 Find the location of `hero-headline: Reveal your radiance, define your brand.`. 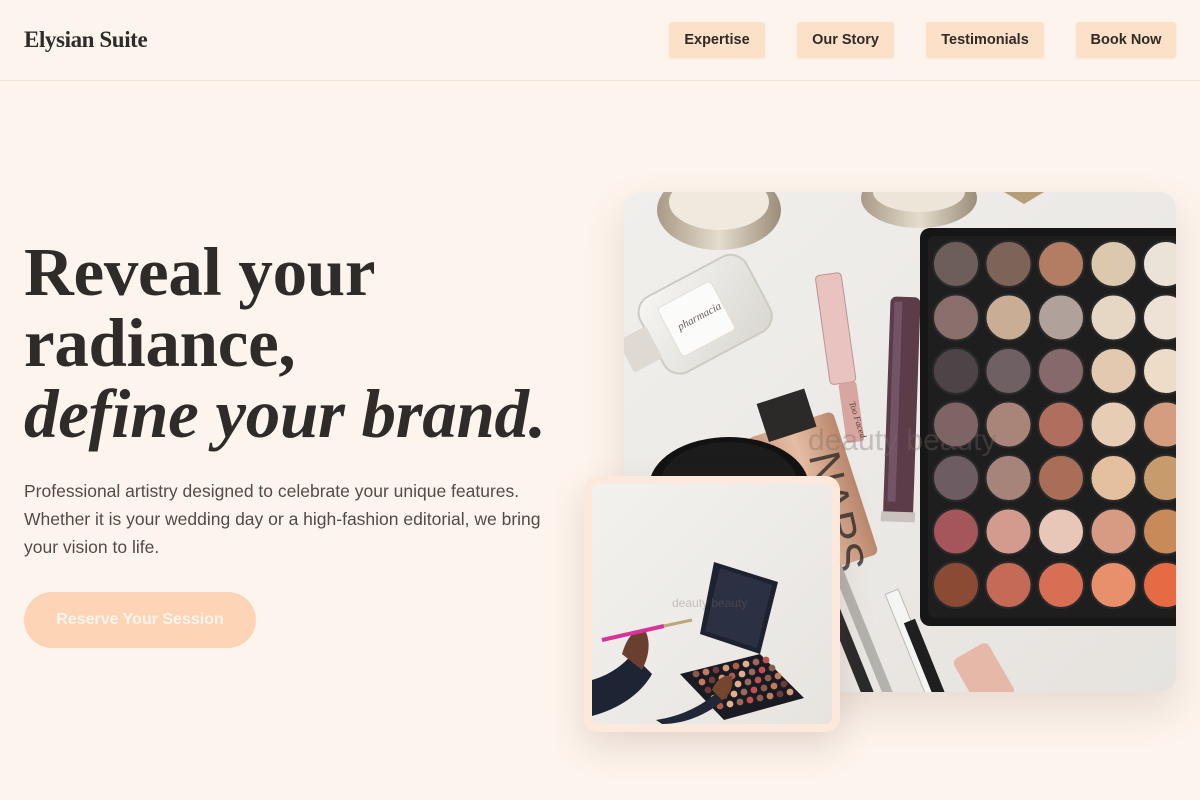

hero-headline: Reveal your radiance, define your brand. is located at coordinates (314, 343).